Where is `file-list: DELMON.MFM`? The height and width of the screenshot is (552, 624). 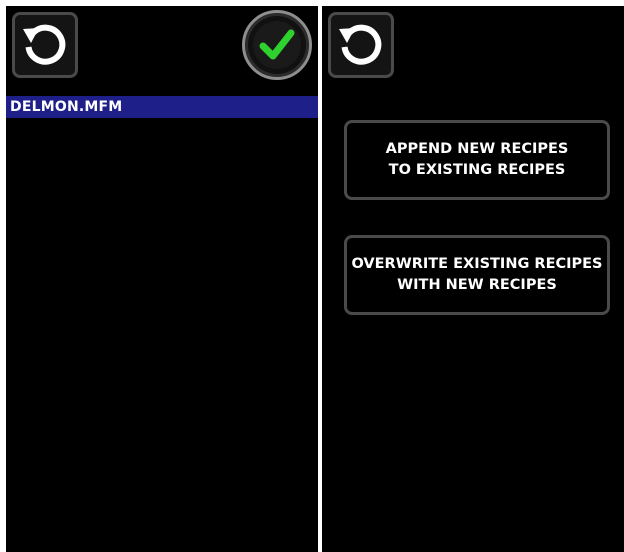 file-list: DELMON.MFM is located at coordinates (162, 107).